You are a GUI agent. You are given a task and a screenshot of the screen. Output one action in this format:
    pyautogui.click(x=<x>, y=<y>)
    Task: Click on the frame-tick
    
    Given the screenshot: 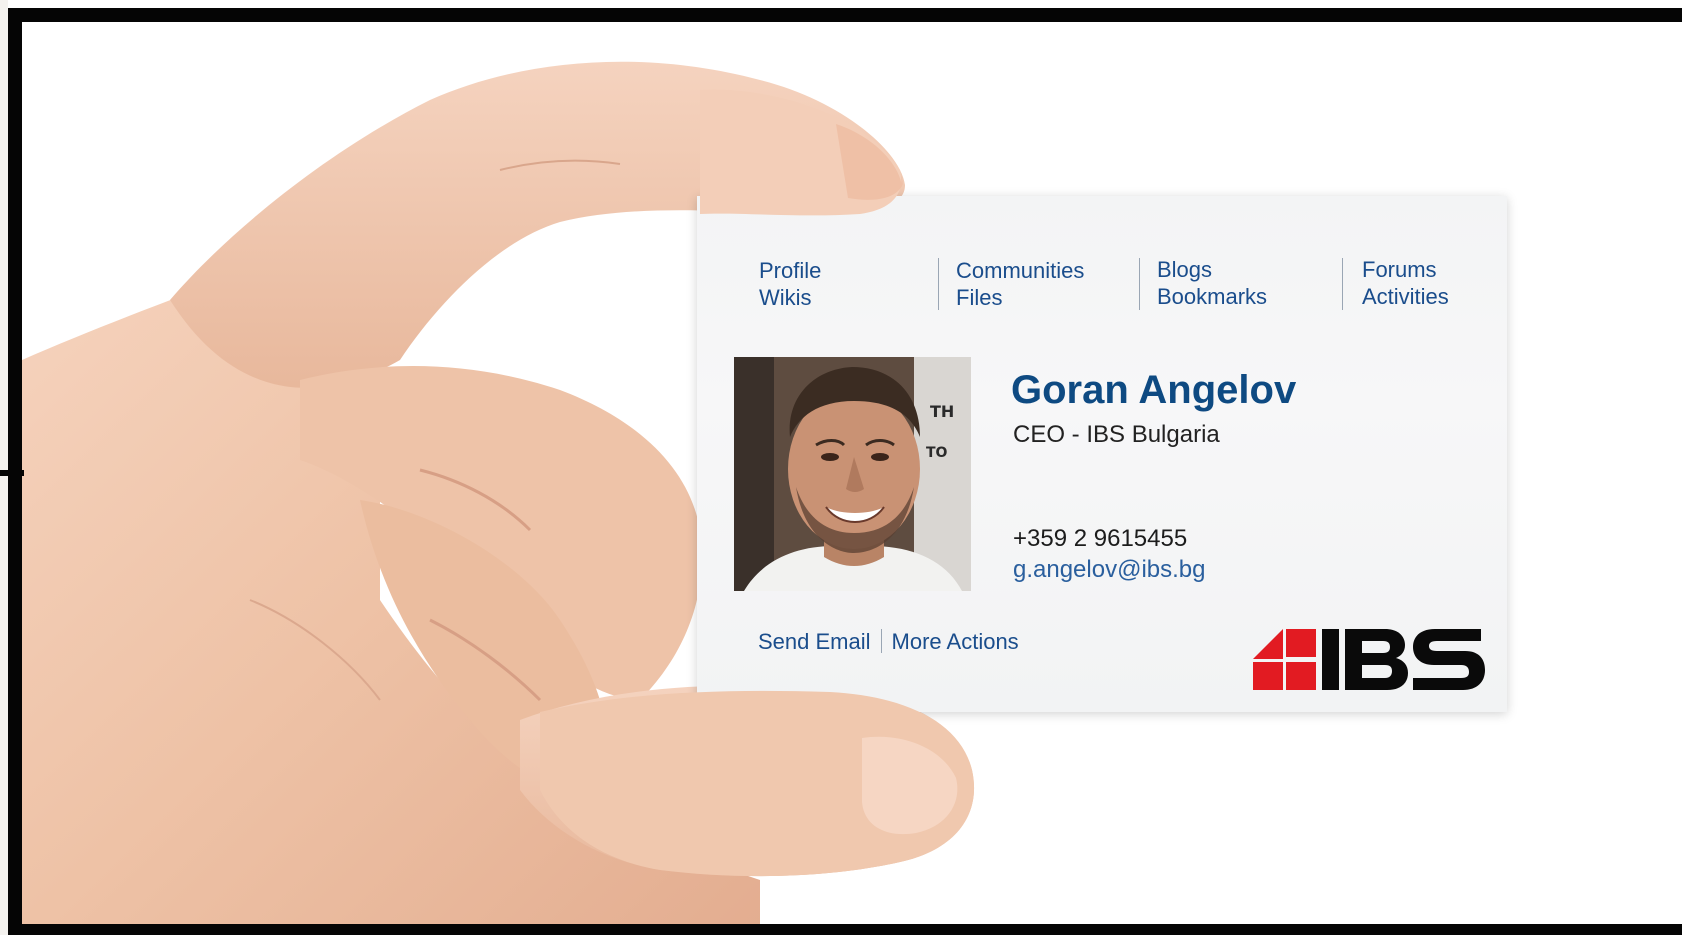 What is the action you would take?
    pyautogui.click(x=12, y=473)
    